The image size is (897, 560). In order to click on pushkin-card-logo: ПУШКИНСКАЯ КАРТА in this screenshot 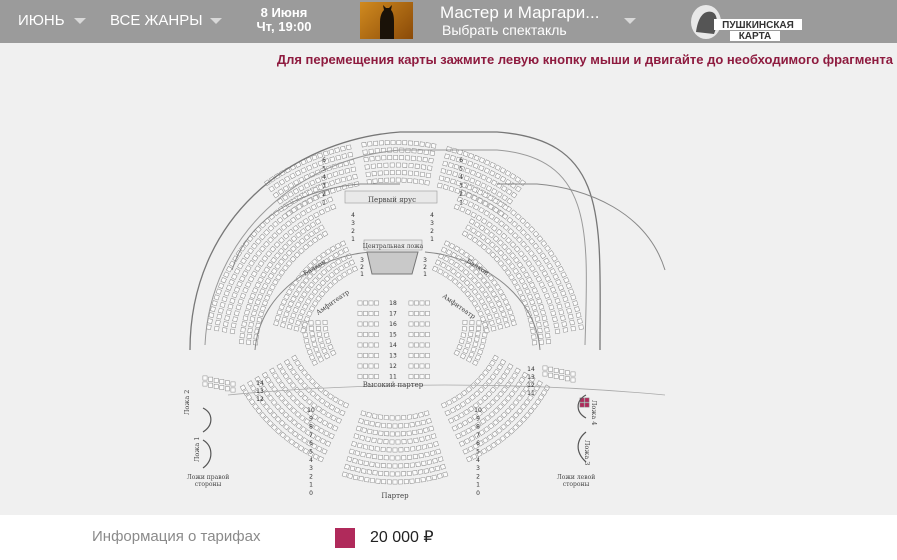, I will do `click(744, 22)`.